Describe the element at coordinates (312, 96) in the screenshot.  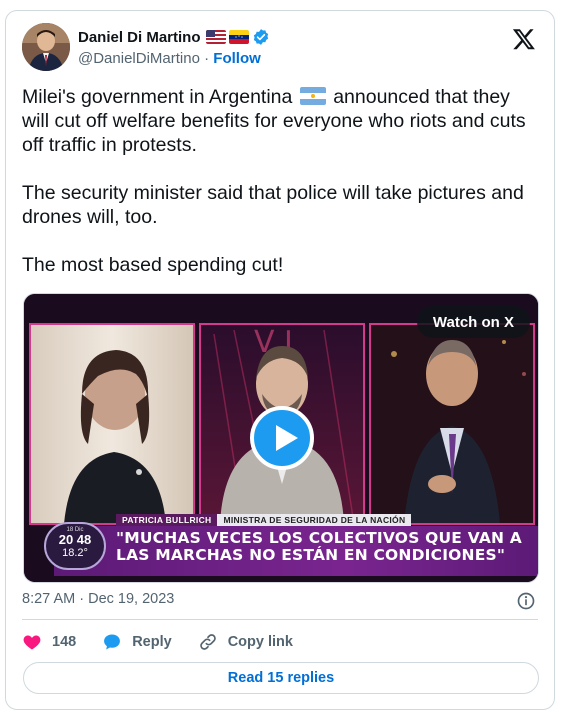
I see `argentina-flag-icon` at that location.